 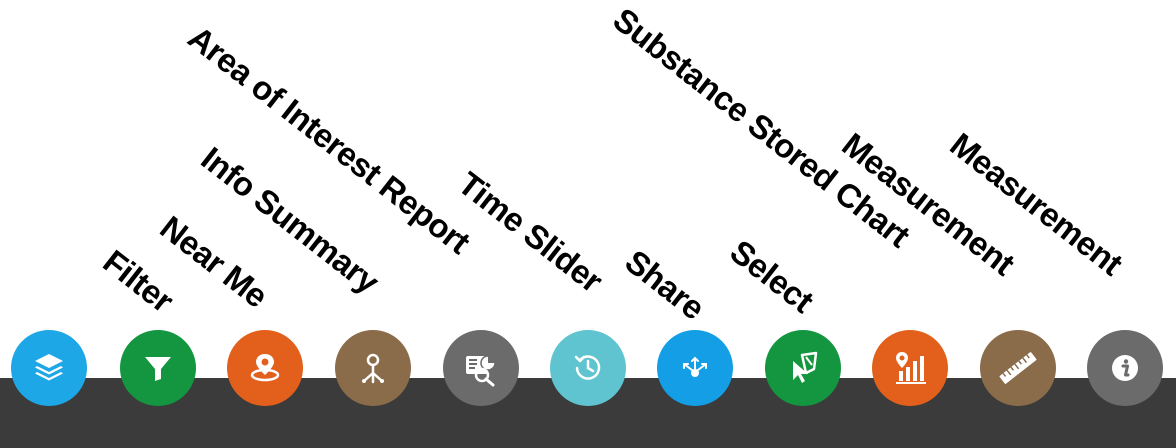 What do you see at coordinates (665, 284) in the screenshot?
I see `label-share: Share` at bounding box center [665, 284].